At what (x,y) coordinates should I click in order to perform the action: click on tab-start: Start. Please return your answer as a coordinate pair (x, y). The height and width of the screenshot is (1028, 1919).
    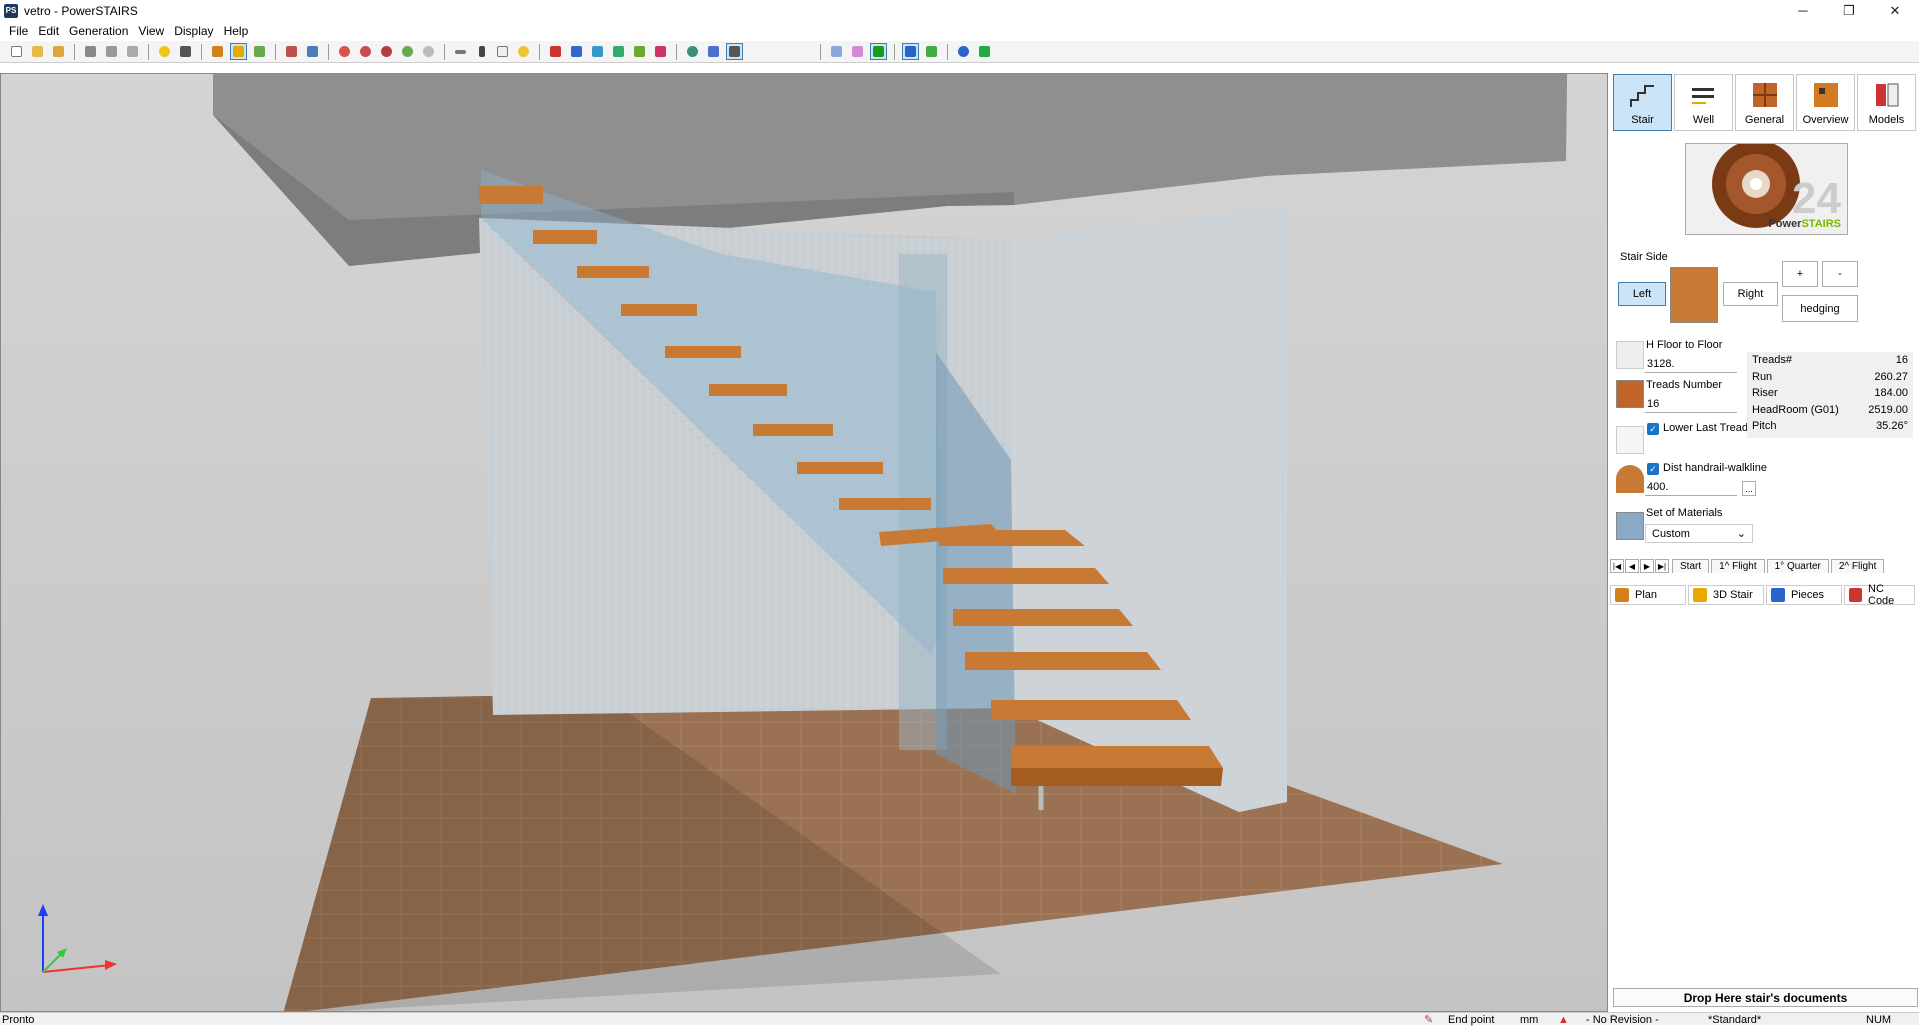
    Looking at the image, I should click on (1691, 566).